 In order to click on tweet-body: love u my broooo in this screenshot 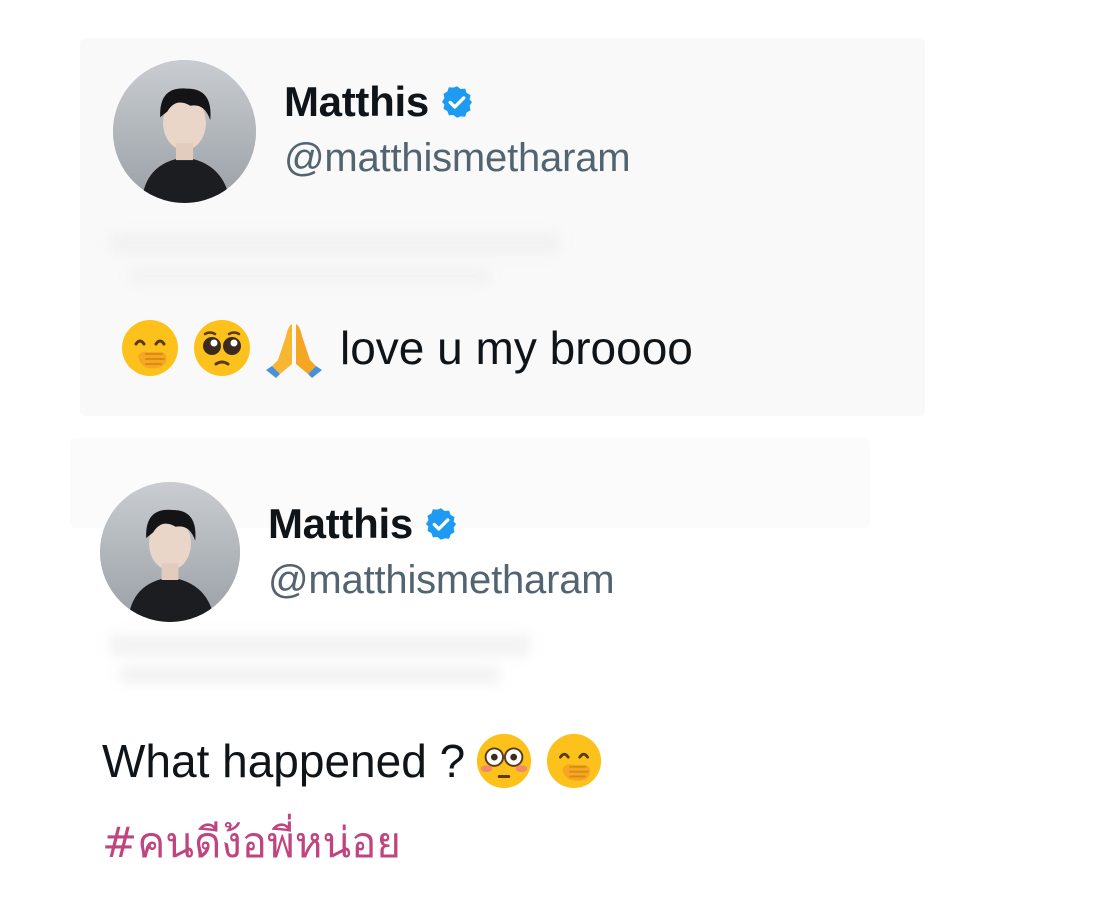, I will do `click(516, 348)`.